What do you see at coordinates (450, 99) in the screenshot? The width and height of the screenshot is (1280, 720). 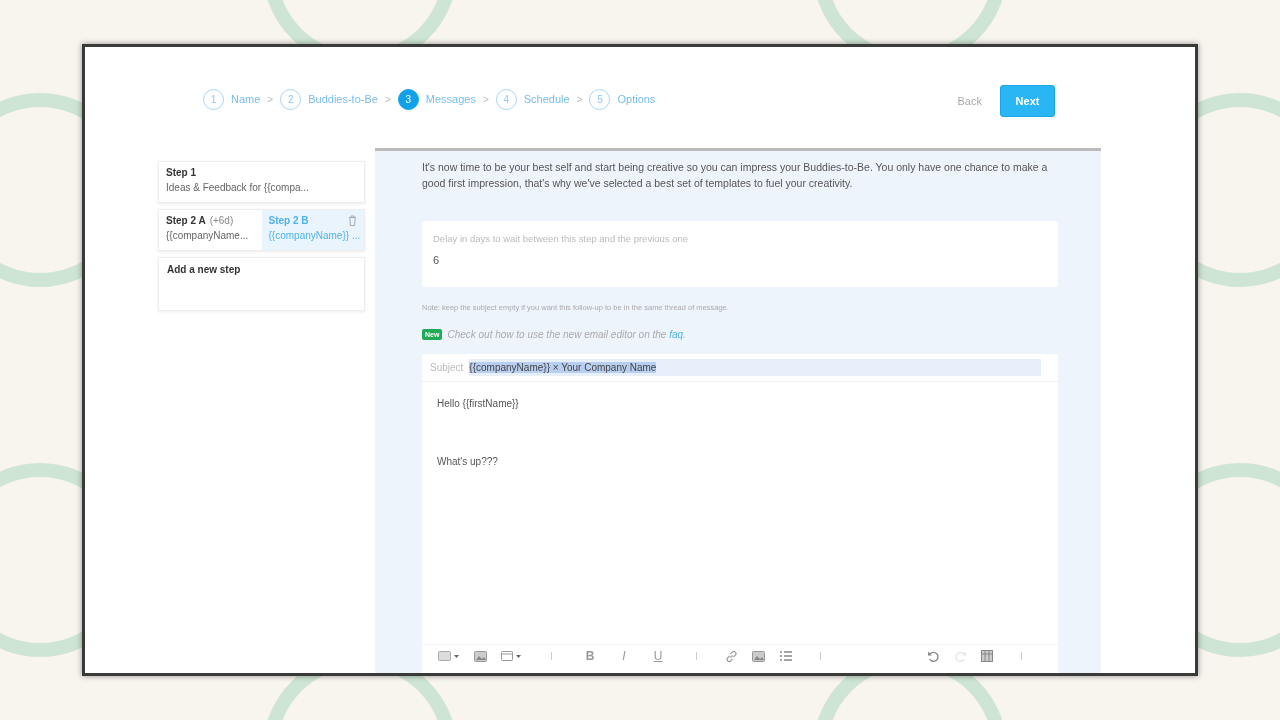 I see `step-label: Messages` at bounding box center [450, 99].